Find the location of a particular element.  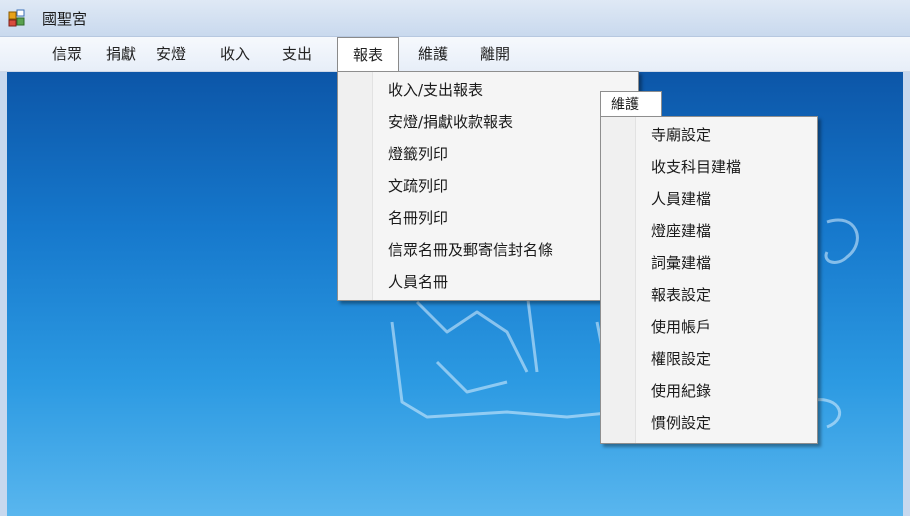

maint-temple-settings: 寺廟設定 is located at coordinates (709, 135).